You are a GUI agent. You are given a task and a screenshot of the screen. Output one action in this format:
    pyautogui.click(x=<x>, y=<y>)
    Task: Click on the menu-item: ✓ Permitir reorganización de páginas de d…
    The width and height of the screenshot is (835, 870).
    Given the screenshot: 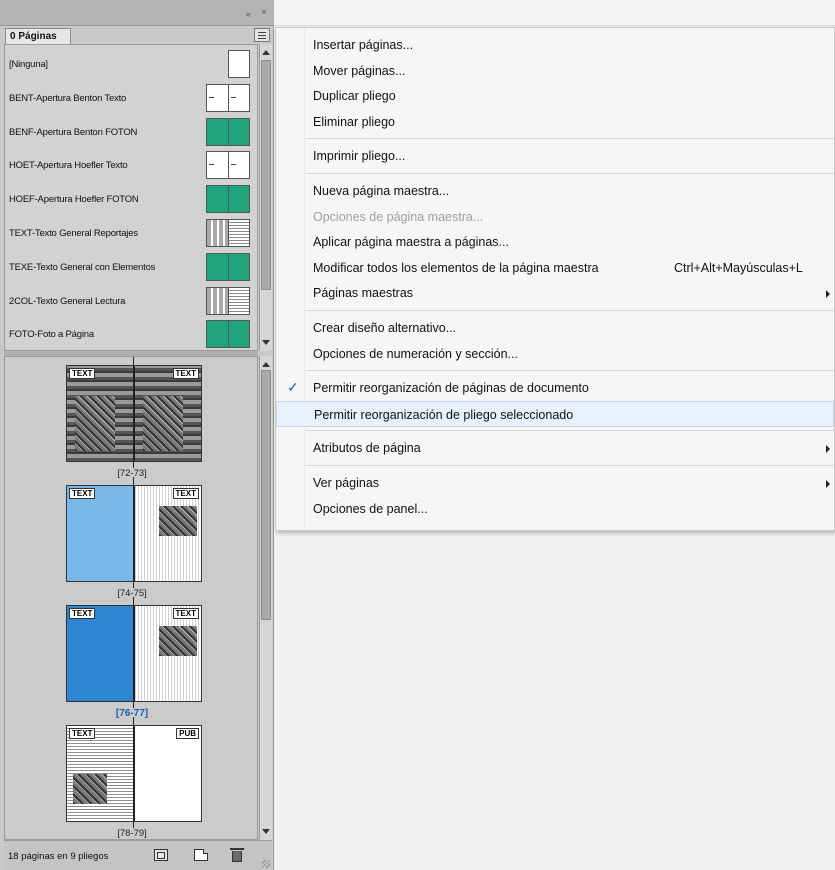 What is the action you would take?
    pyautogui.click(x=555, y=388)
    